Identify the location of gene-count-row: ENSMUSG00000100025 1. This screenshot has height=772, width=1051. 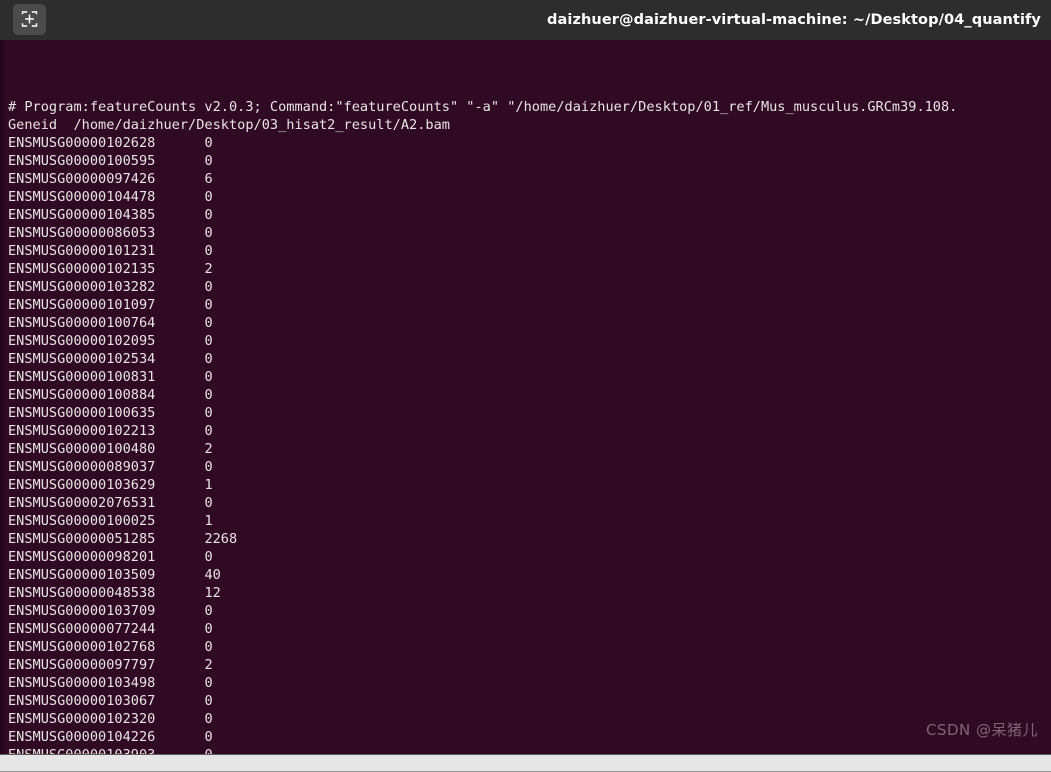
(529, 521).